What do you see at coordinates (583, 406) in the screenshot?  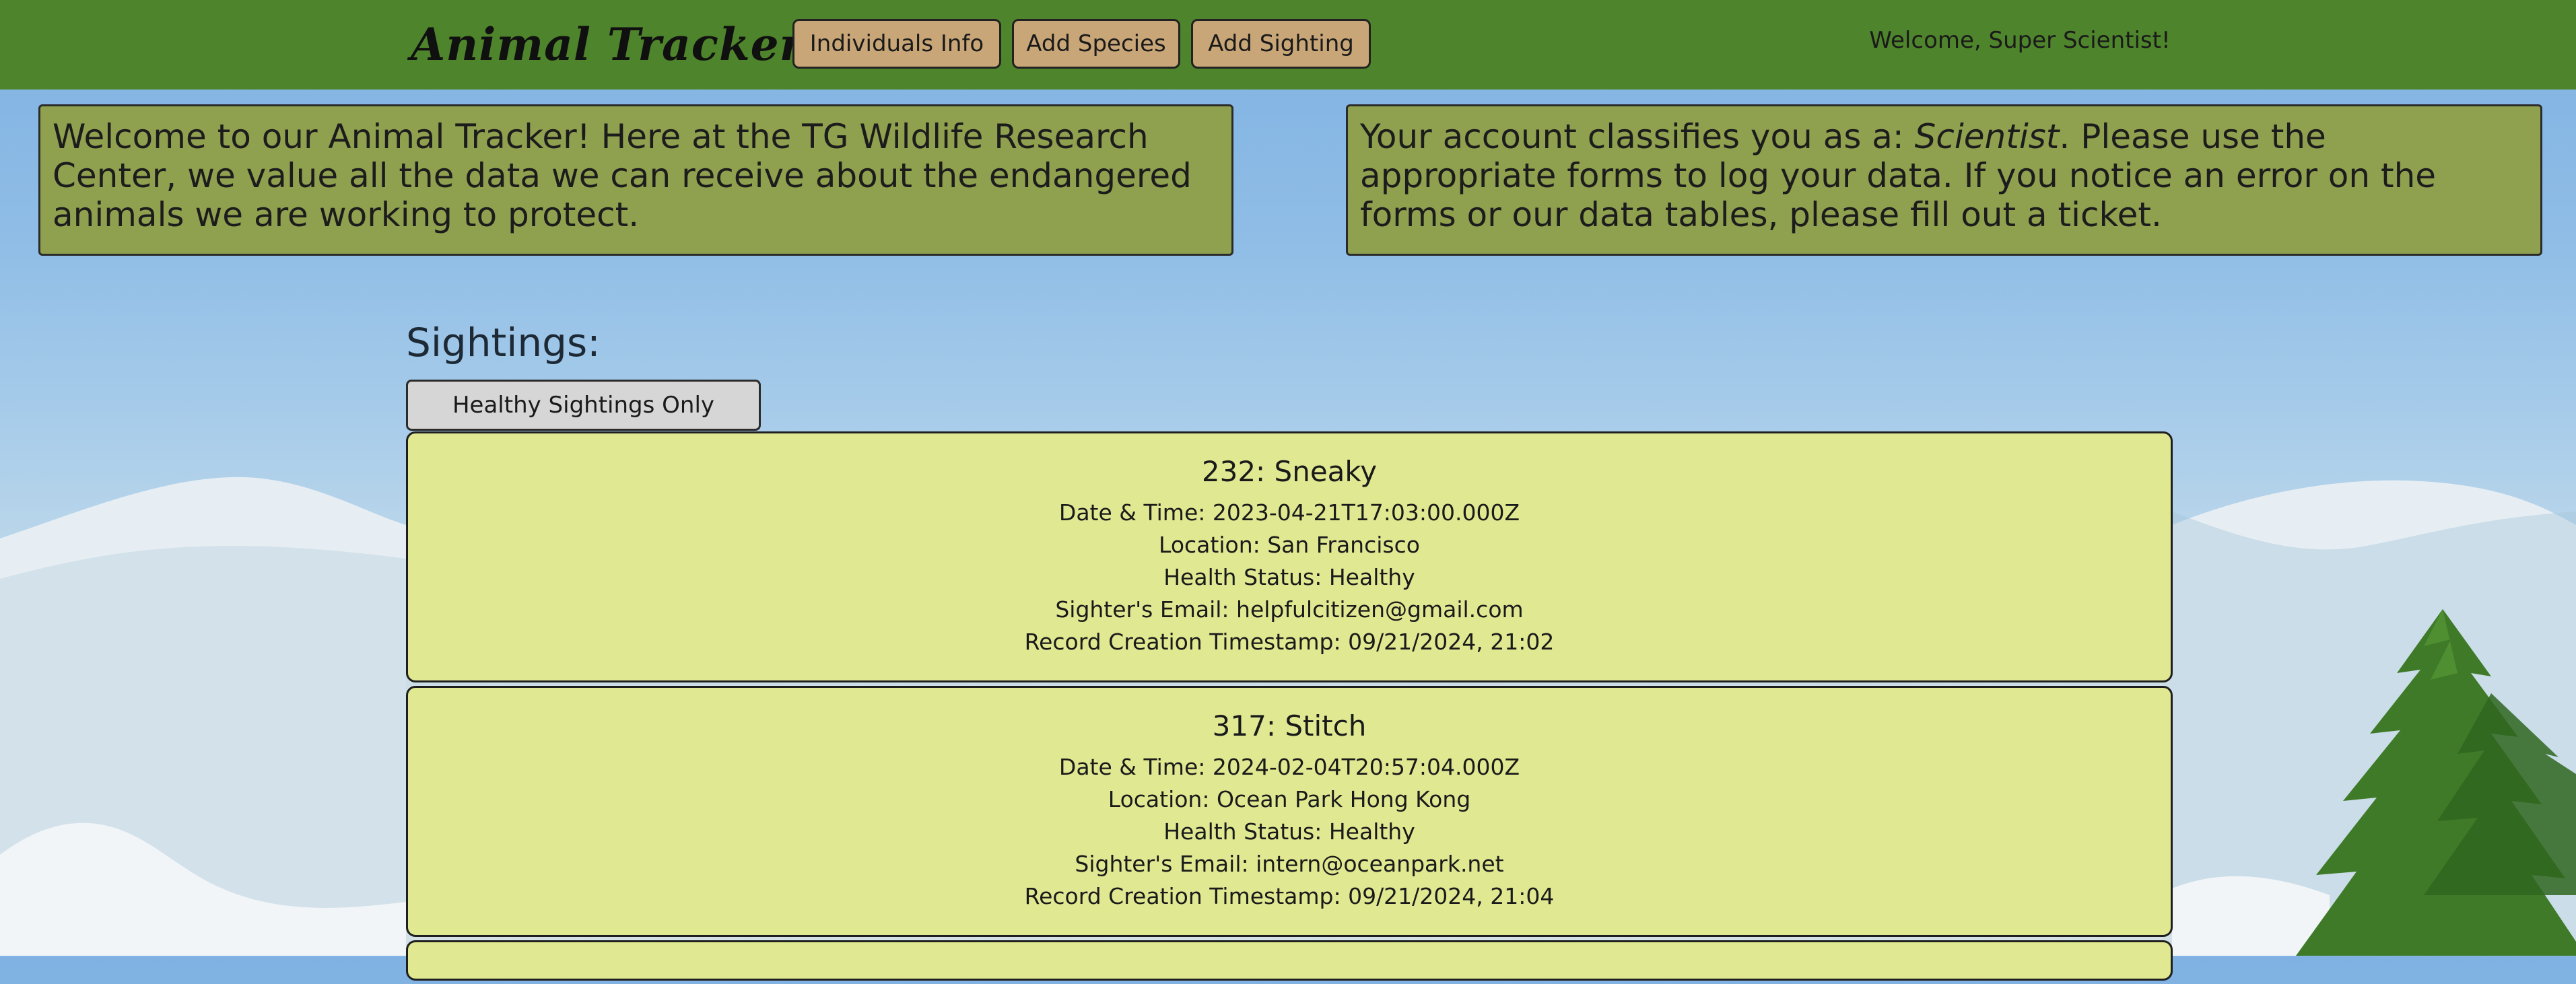 I see `healthy-sightings-filter-button: Healthy Sightings Only` at bounding box center [583, 406].